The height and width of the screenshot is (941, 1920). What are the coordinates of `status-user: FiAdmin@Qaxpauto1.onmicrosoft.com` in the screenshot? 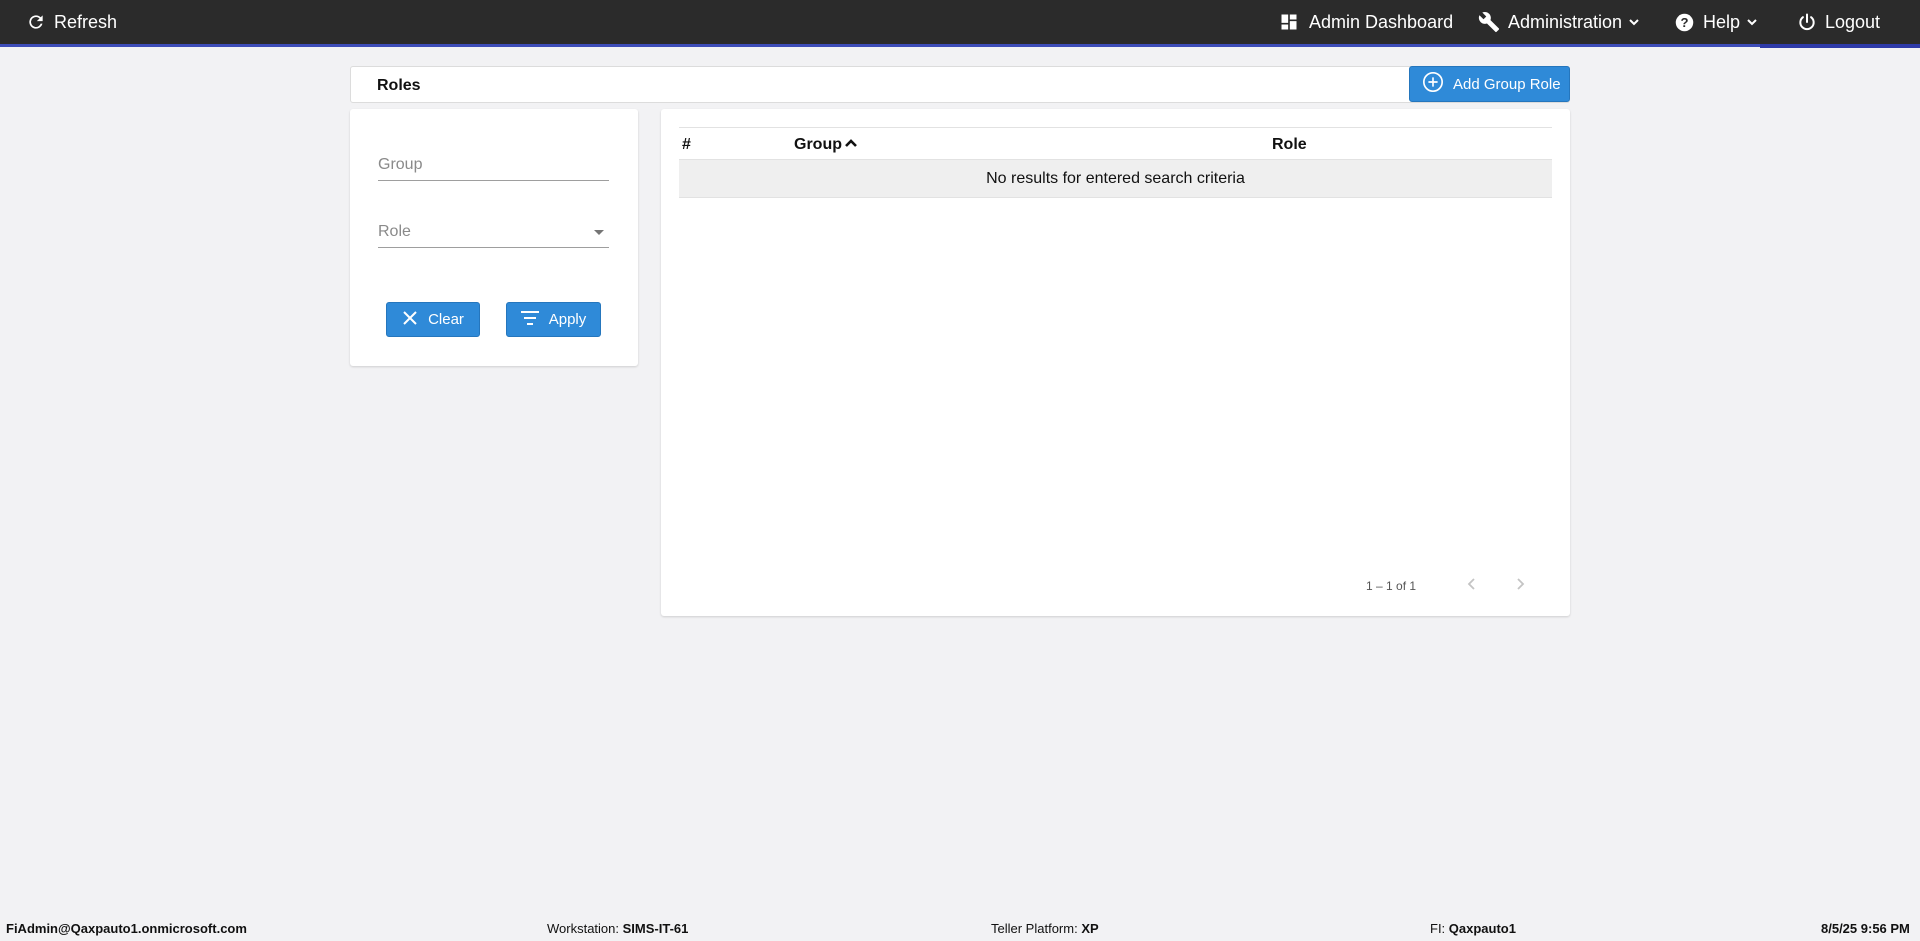 It's located at (126, 928).